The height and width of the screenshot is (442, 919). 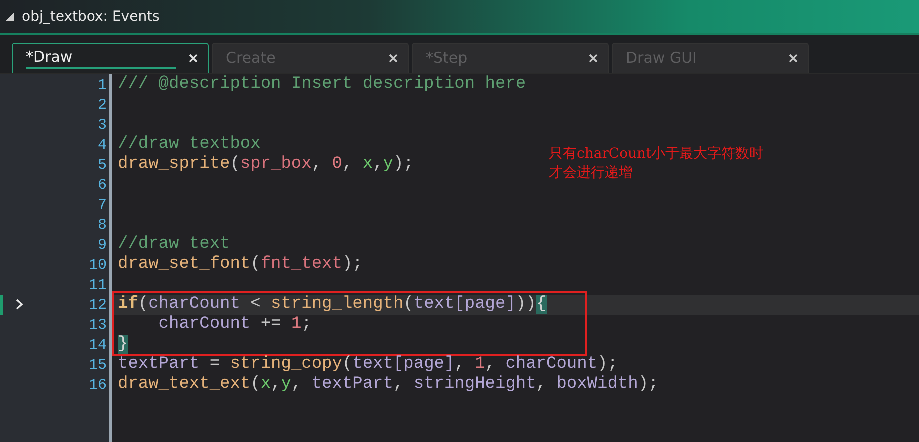 I want to click on line-number: 14, so click(x=97, y=345).